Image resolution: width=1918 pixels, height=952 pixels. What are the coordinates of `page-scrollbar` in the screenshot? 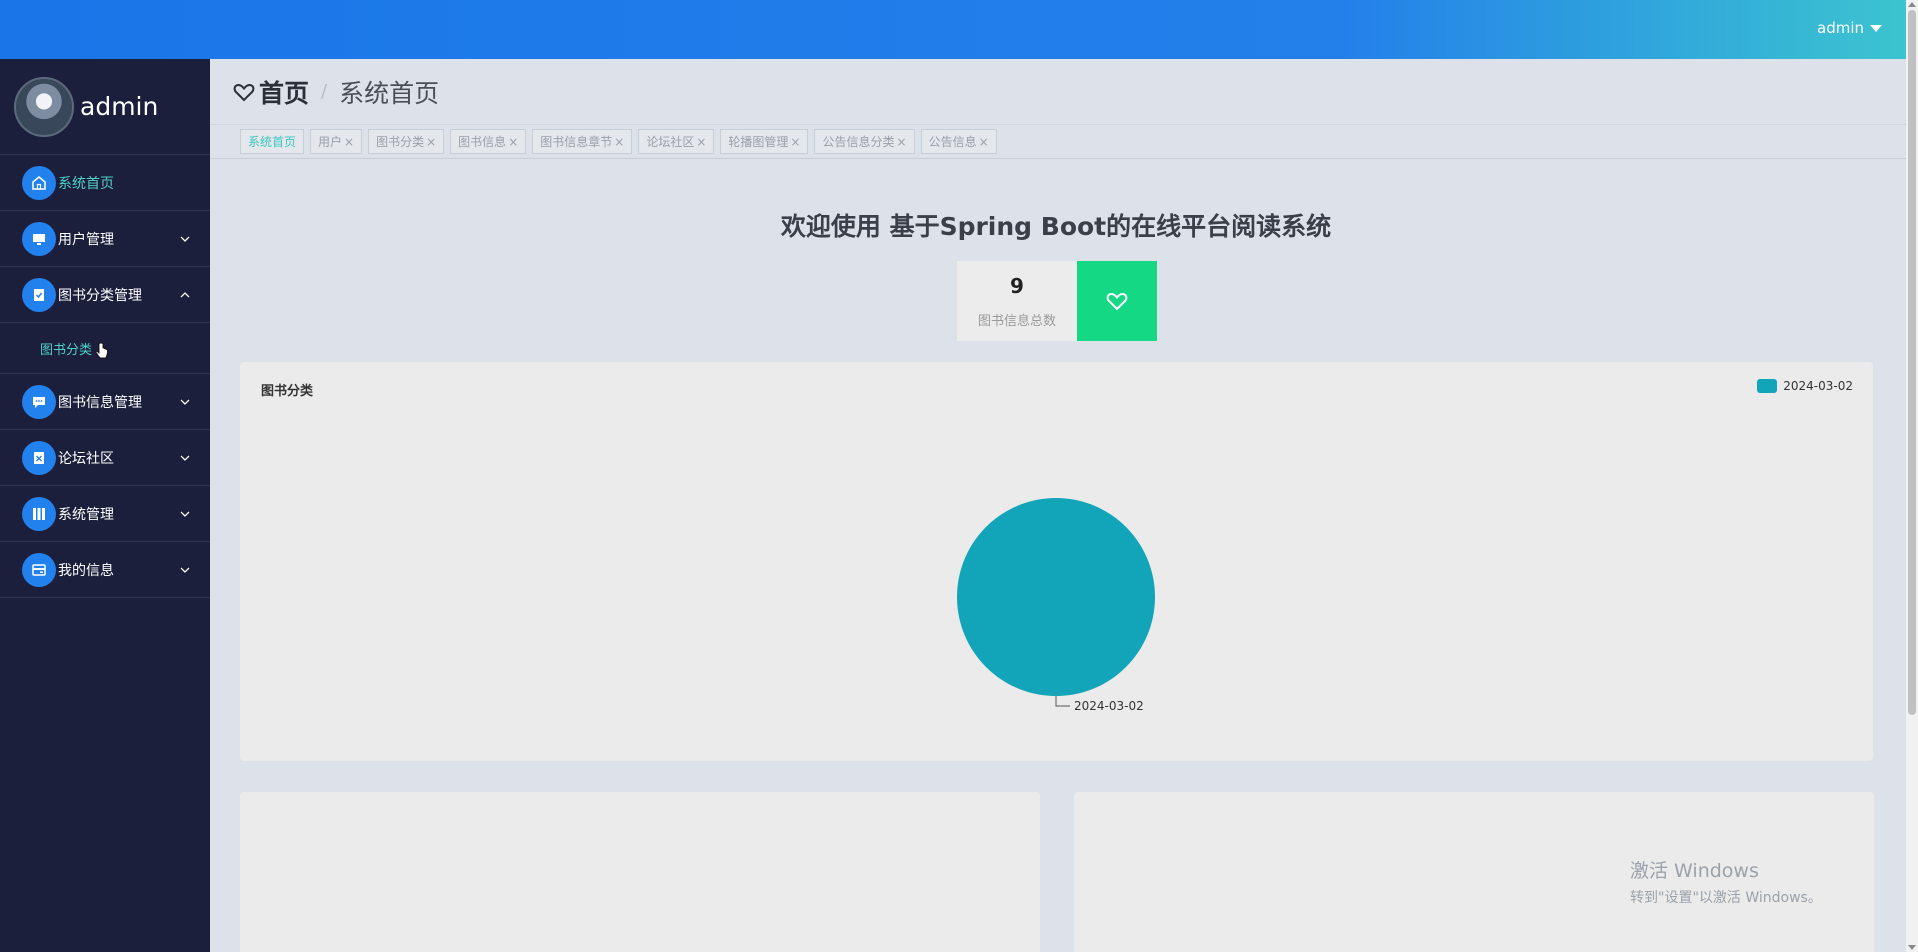 It's located at (1912, 476).